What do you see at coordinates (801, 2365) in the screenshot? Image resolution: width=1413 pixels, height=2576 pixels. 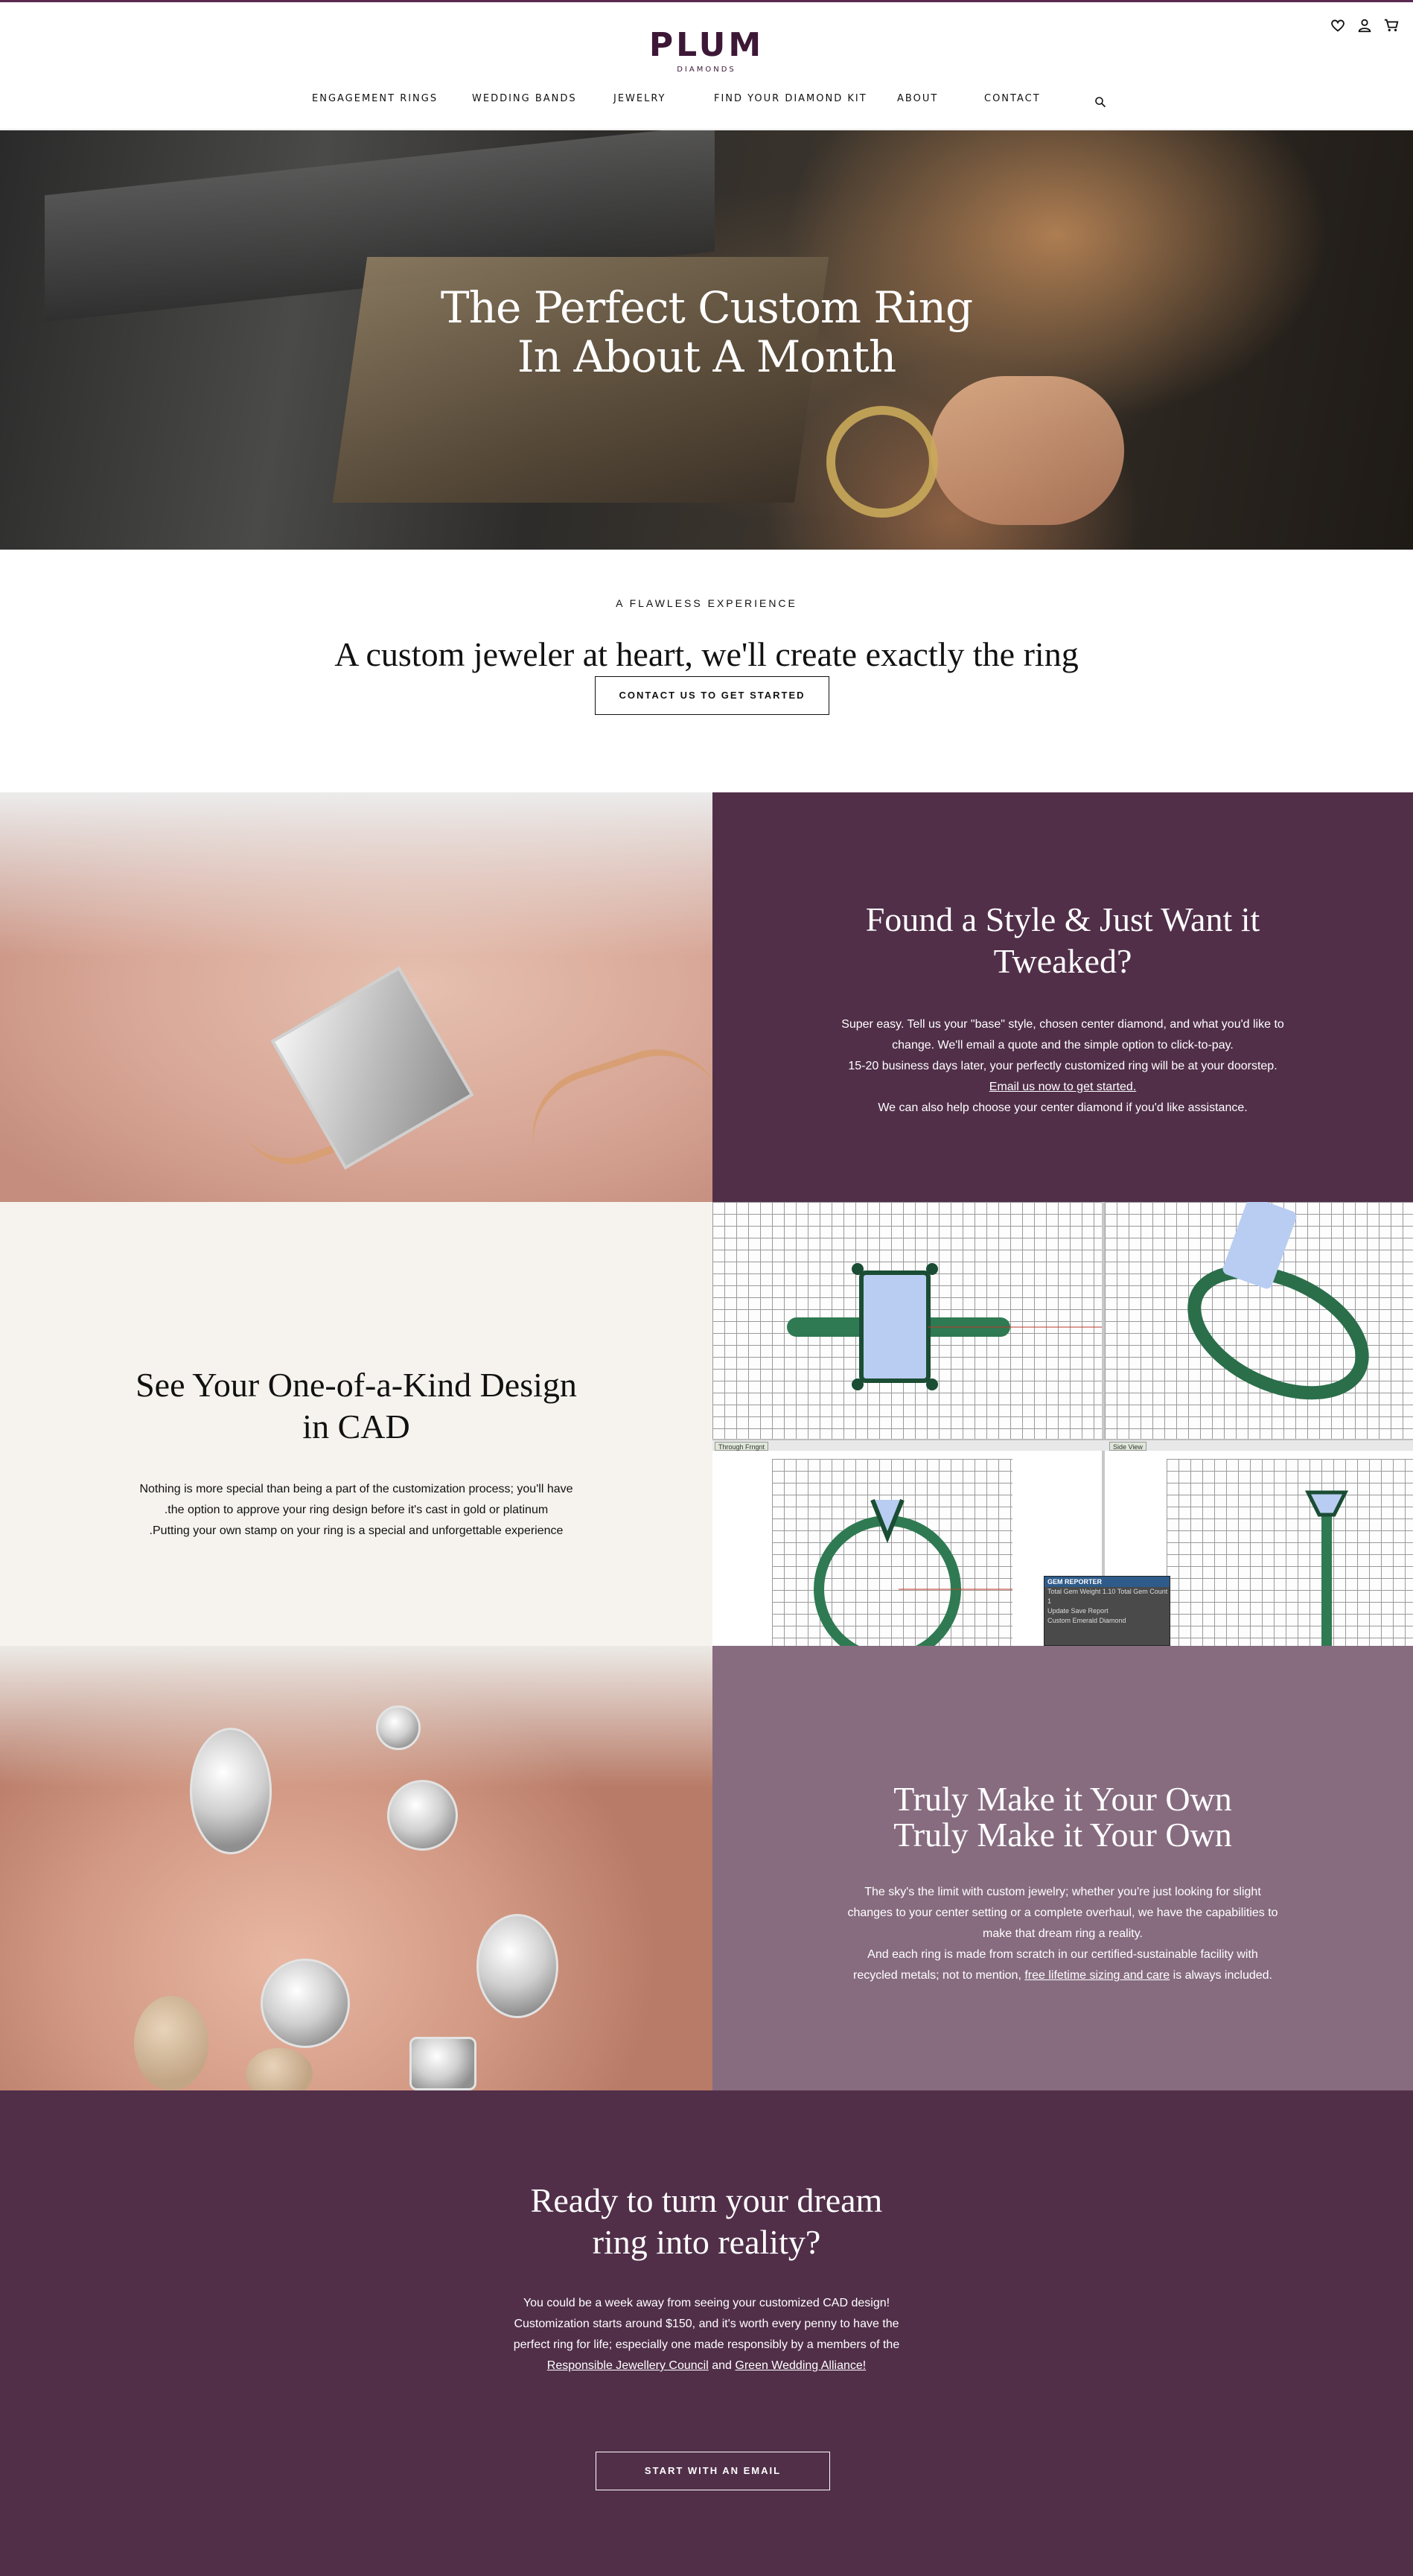 I see `green-wedding-alliance-link: Green Wedding Alliance!` at bounding box center [801, 2365].